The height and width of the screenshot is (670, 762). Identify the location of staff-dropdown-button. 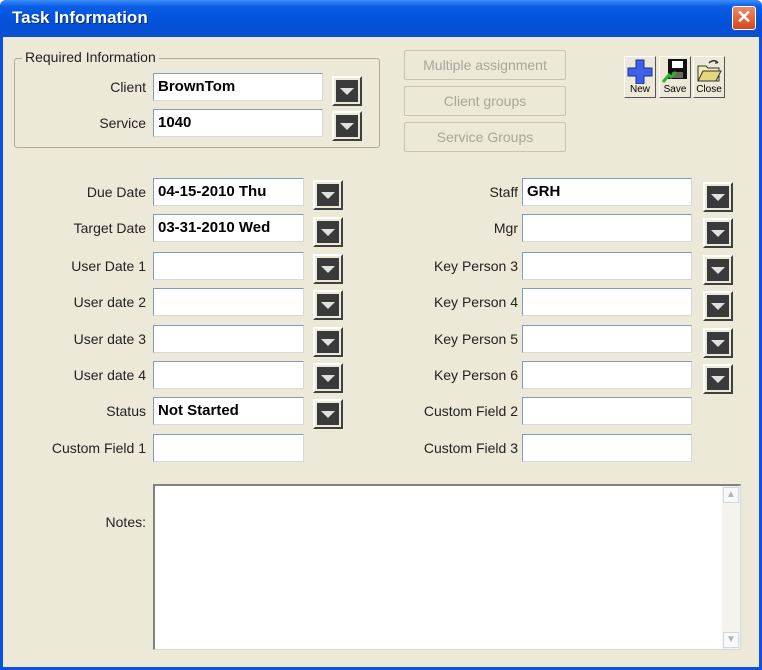
(718, 197).